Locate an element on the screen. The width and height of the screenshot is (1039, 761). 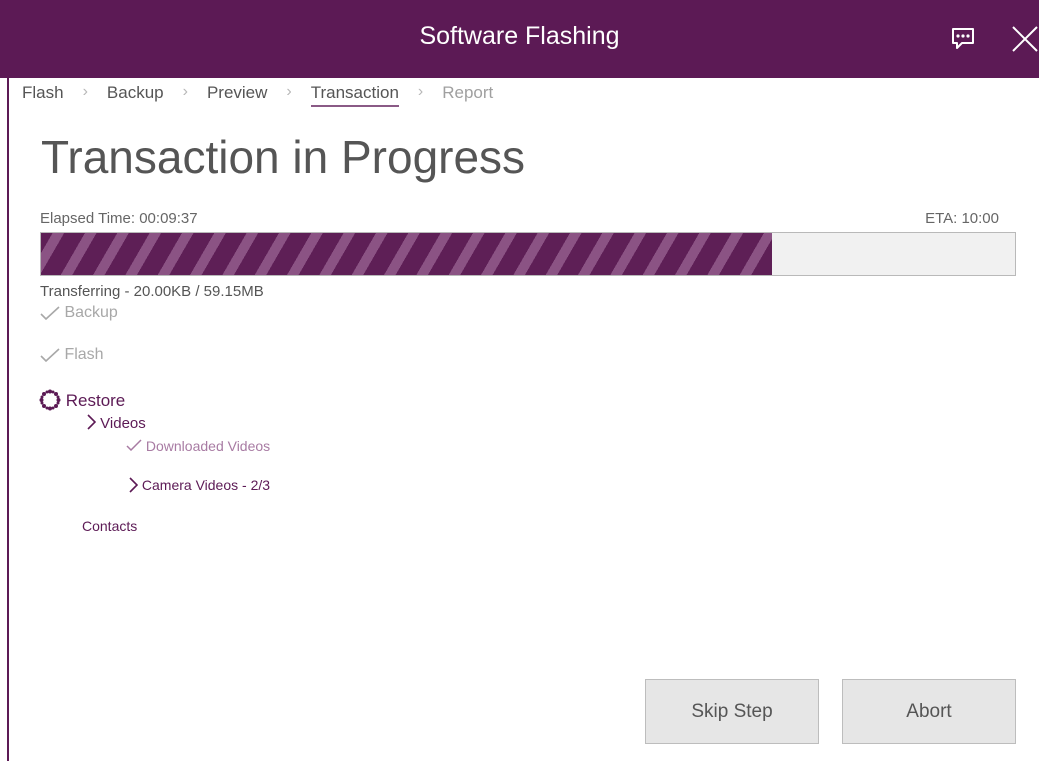
skip-step-button: Skip Step is located at coordinates (732, 711).